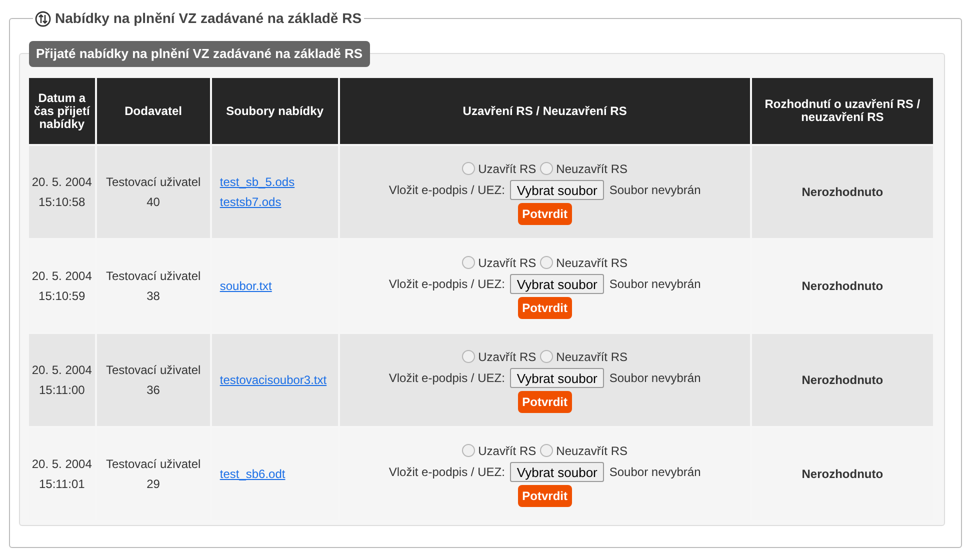  I want to click on column-header: Dodavatel, so click(153, 111).